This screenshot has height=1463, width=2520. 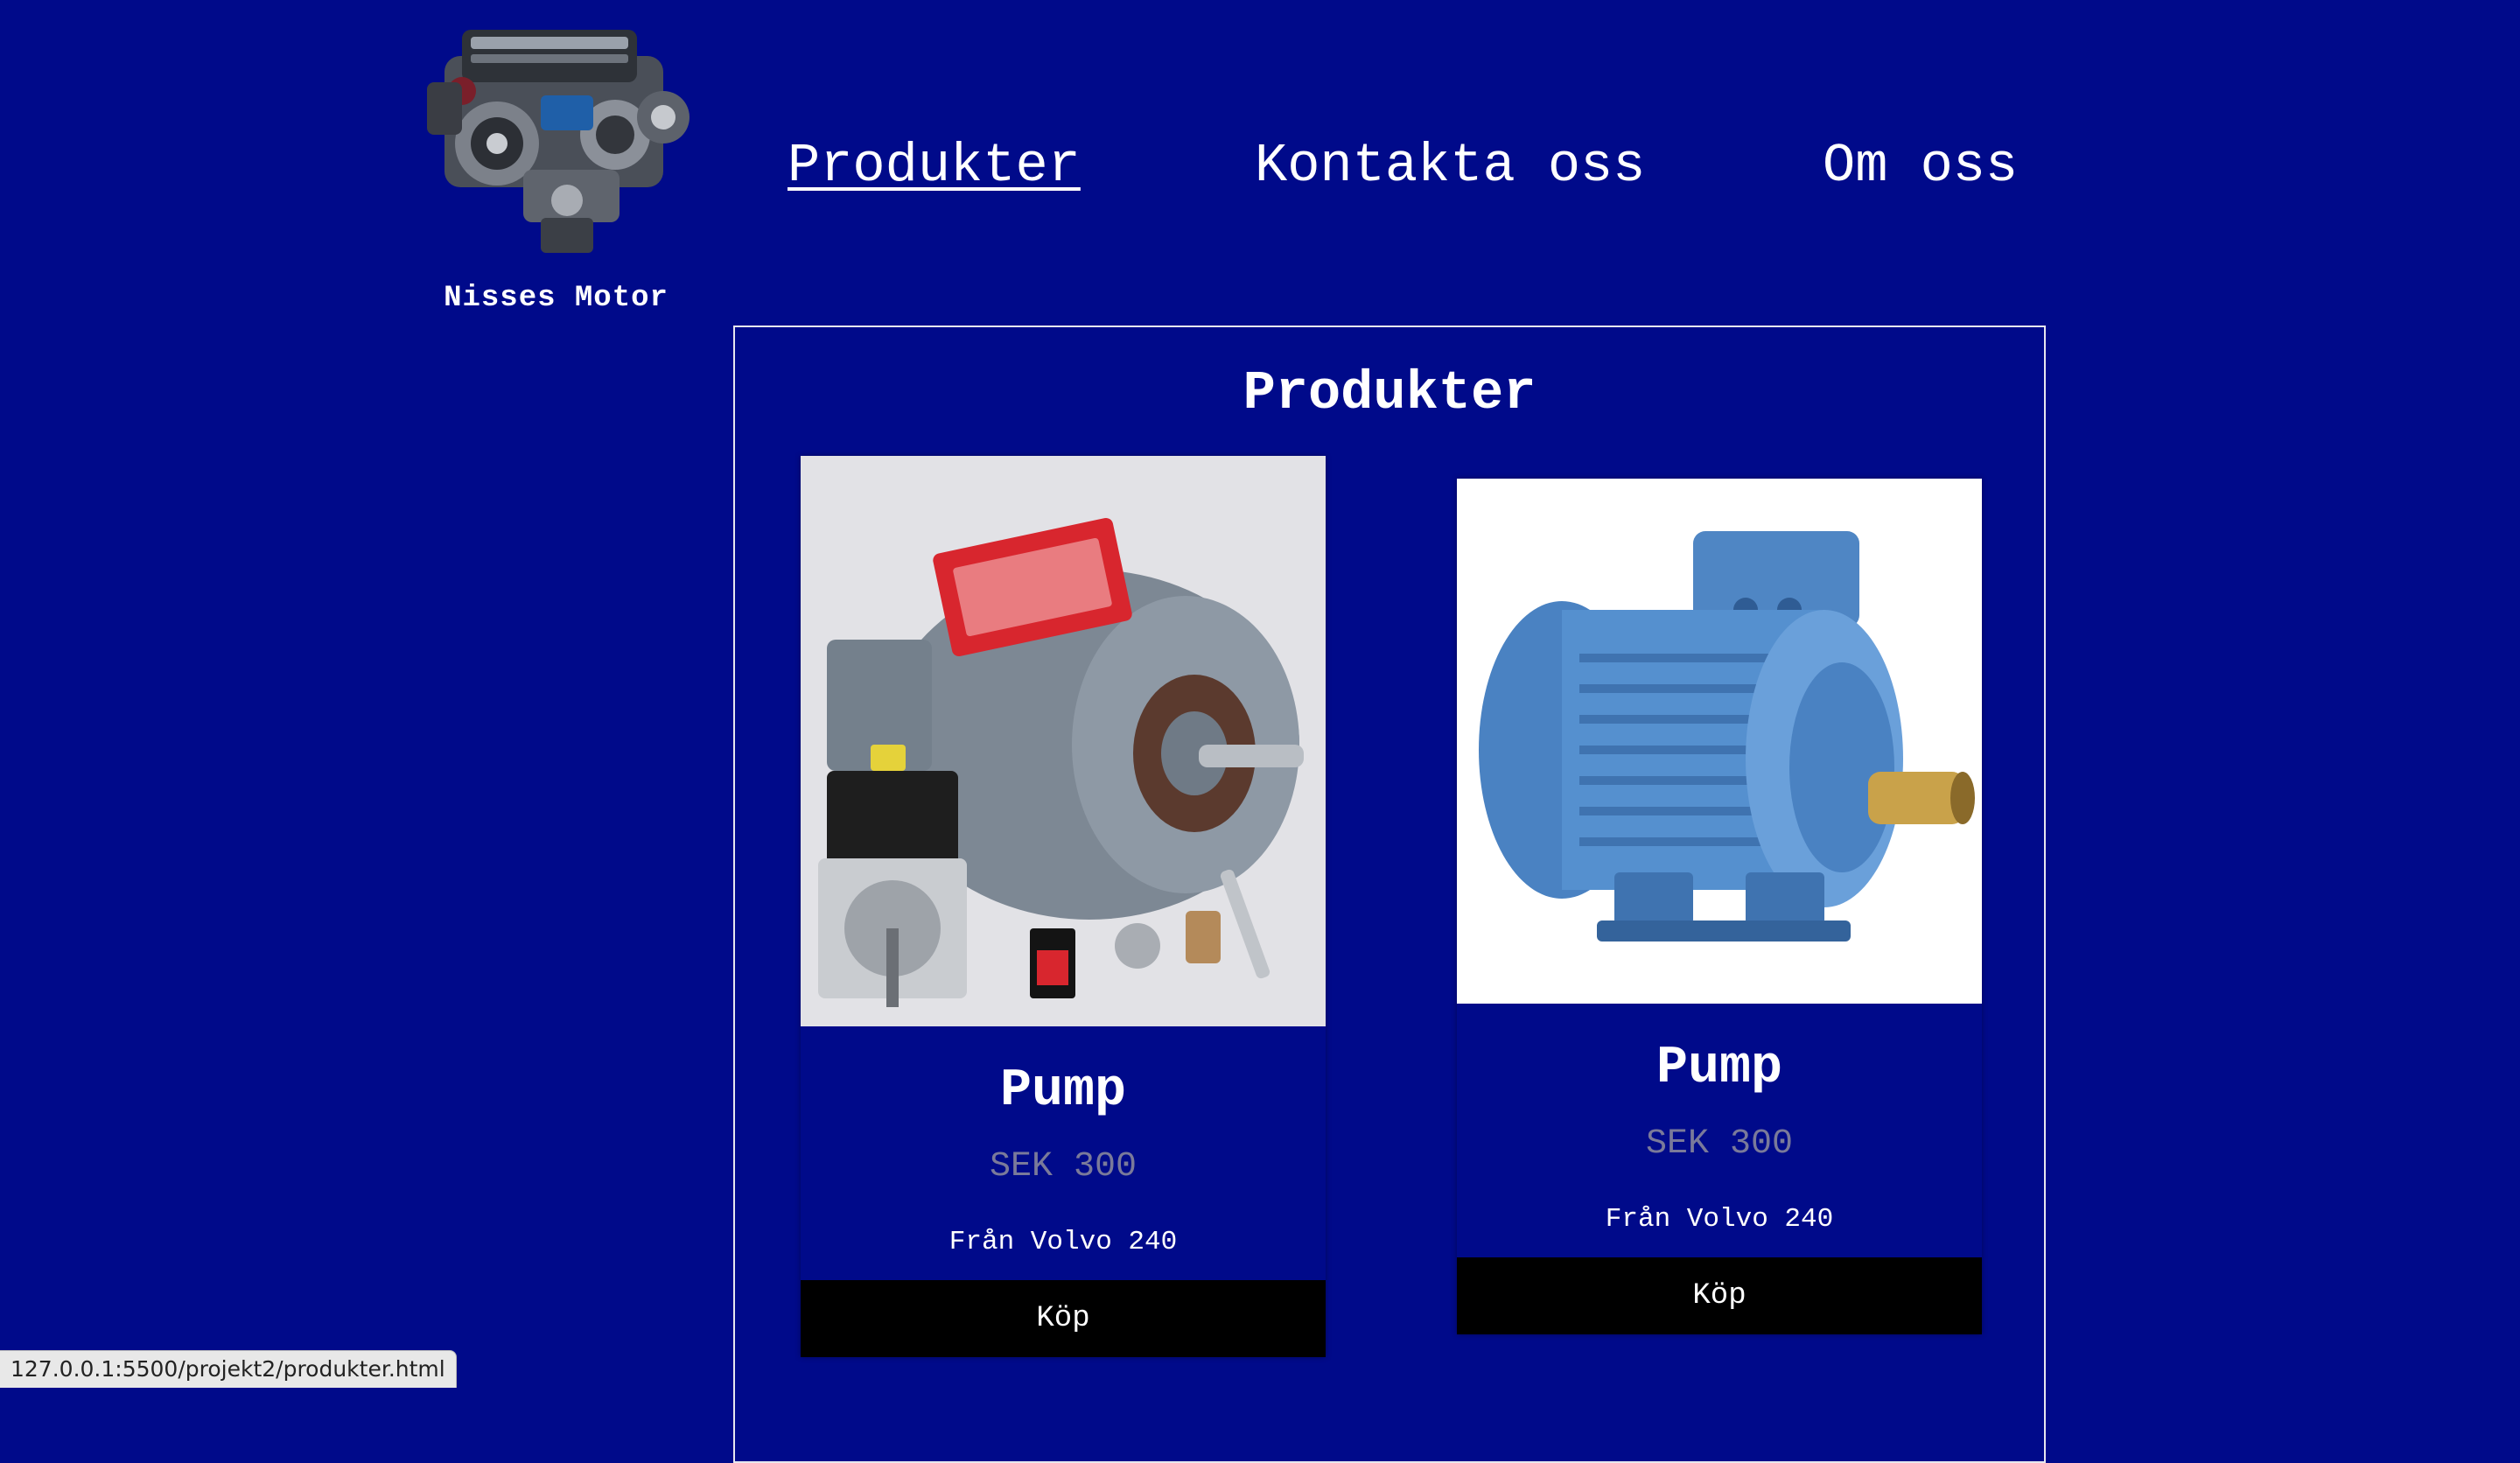 I want to click on brand-logo-block: Nisses Motor, so click(x=556, y=163).